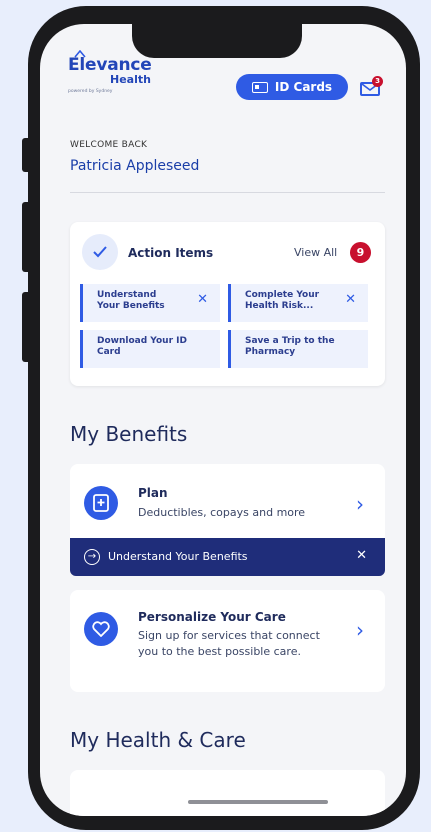 The image size is (431, 832). Describe the element at coordinates (135, 166) in the screenshot. I see `user-name: Patricia Appleseed` at that location.